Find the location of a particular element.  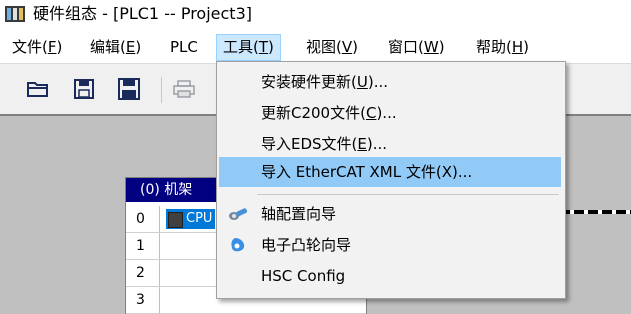

save-button is located at coordinates (84, 89).